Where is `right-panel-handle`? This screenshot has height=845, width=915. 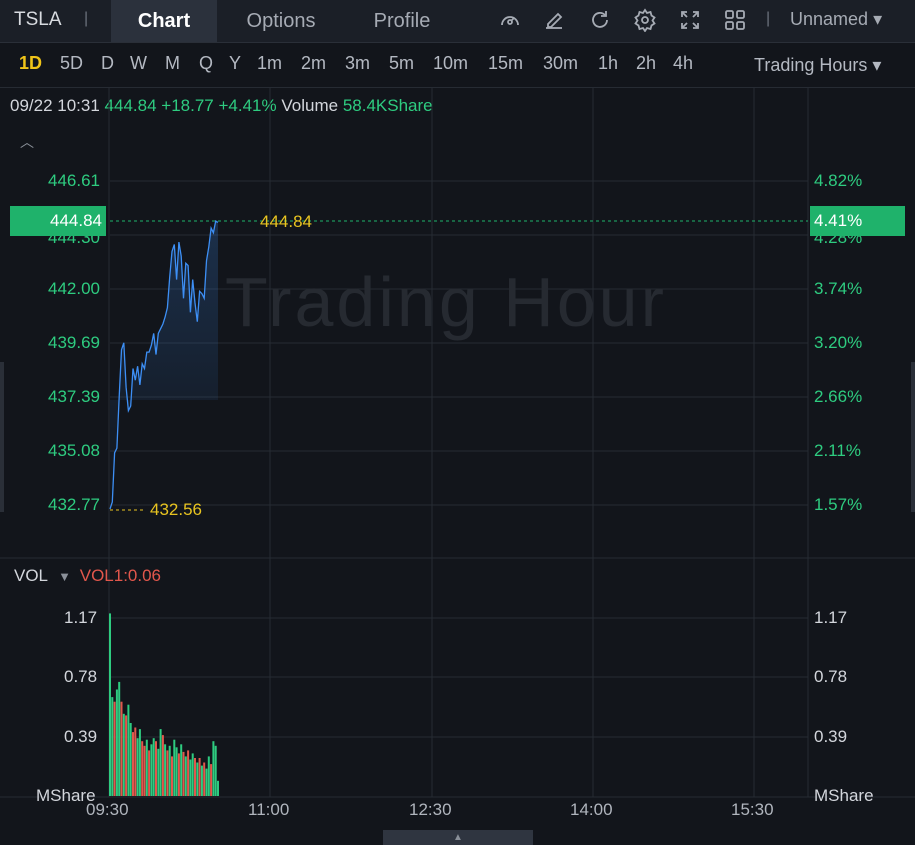 right-panel-handle is located at coordinates (913, 437).